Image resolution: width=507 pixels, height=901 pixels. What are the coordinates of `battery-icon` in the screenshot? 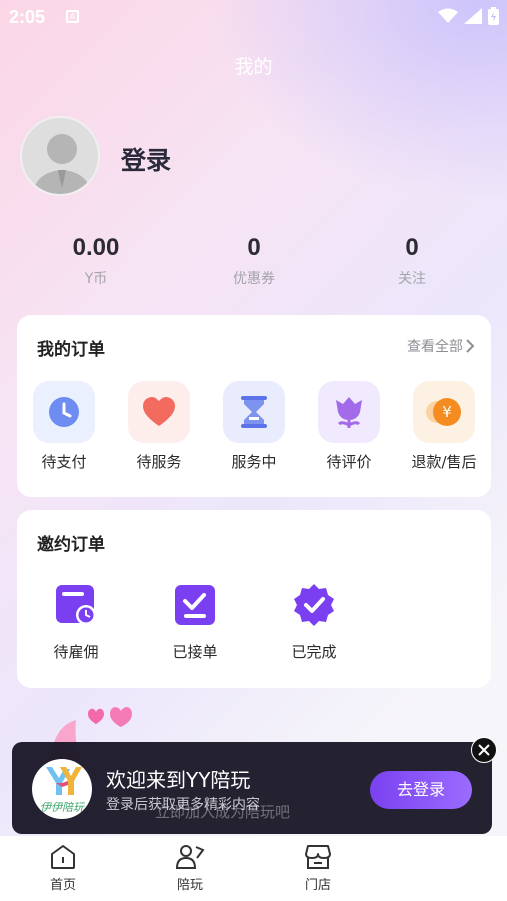 It's located at (493, 16).